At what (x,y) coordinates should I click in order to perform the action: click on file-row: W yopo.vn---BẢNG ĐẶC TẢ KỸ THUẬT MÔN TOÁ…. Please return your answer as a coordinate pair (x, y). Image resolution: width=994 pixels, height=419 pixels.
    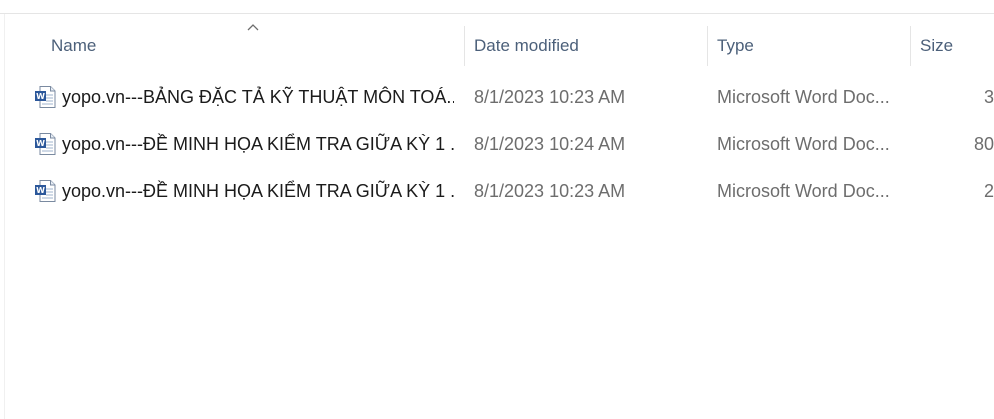
    Looking at the image, I should click on (509, 97).